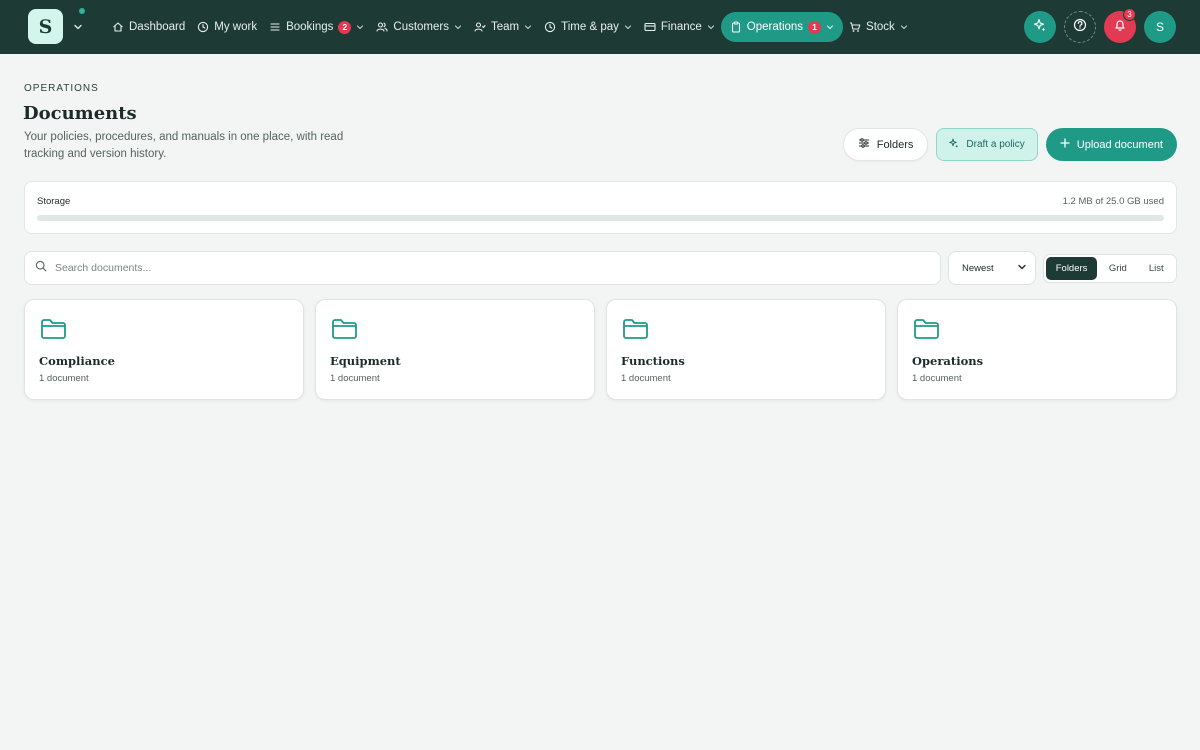 The image size is (1200, 750). Describe the element at coordinates (775, 27) in the screenshot. I see `nav-label: Operations` at that location.